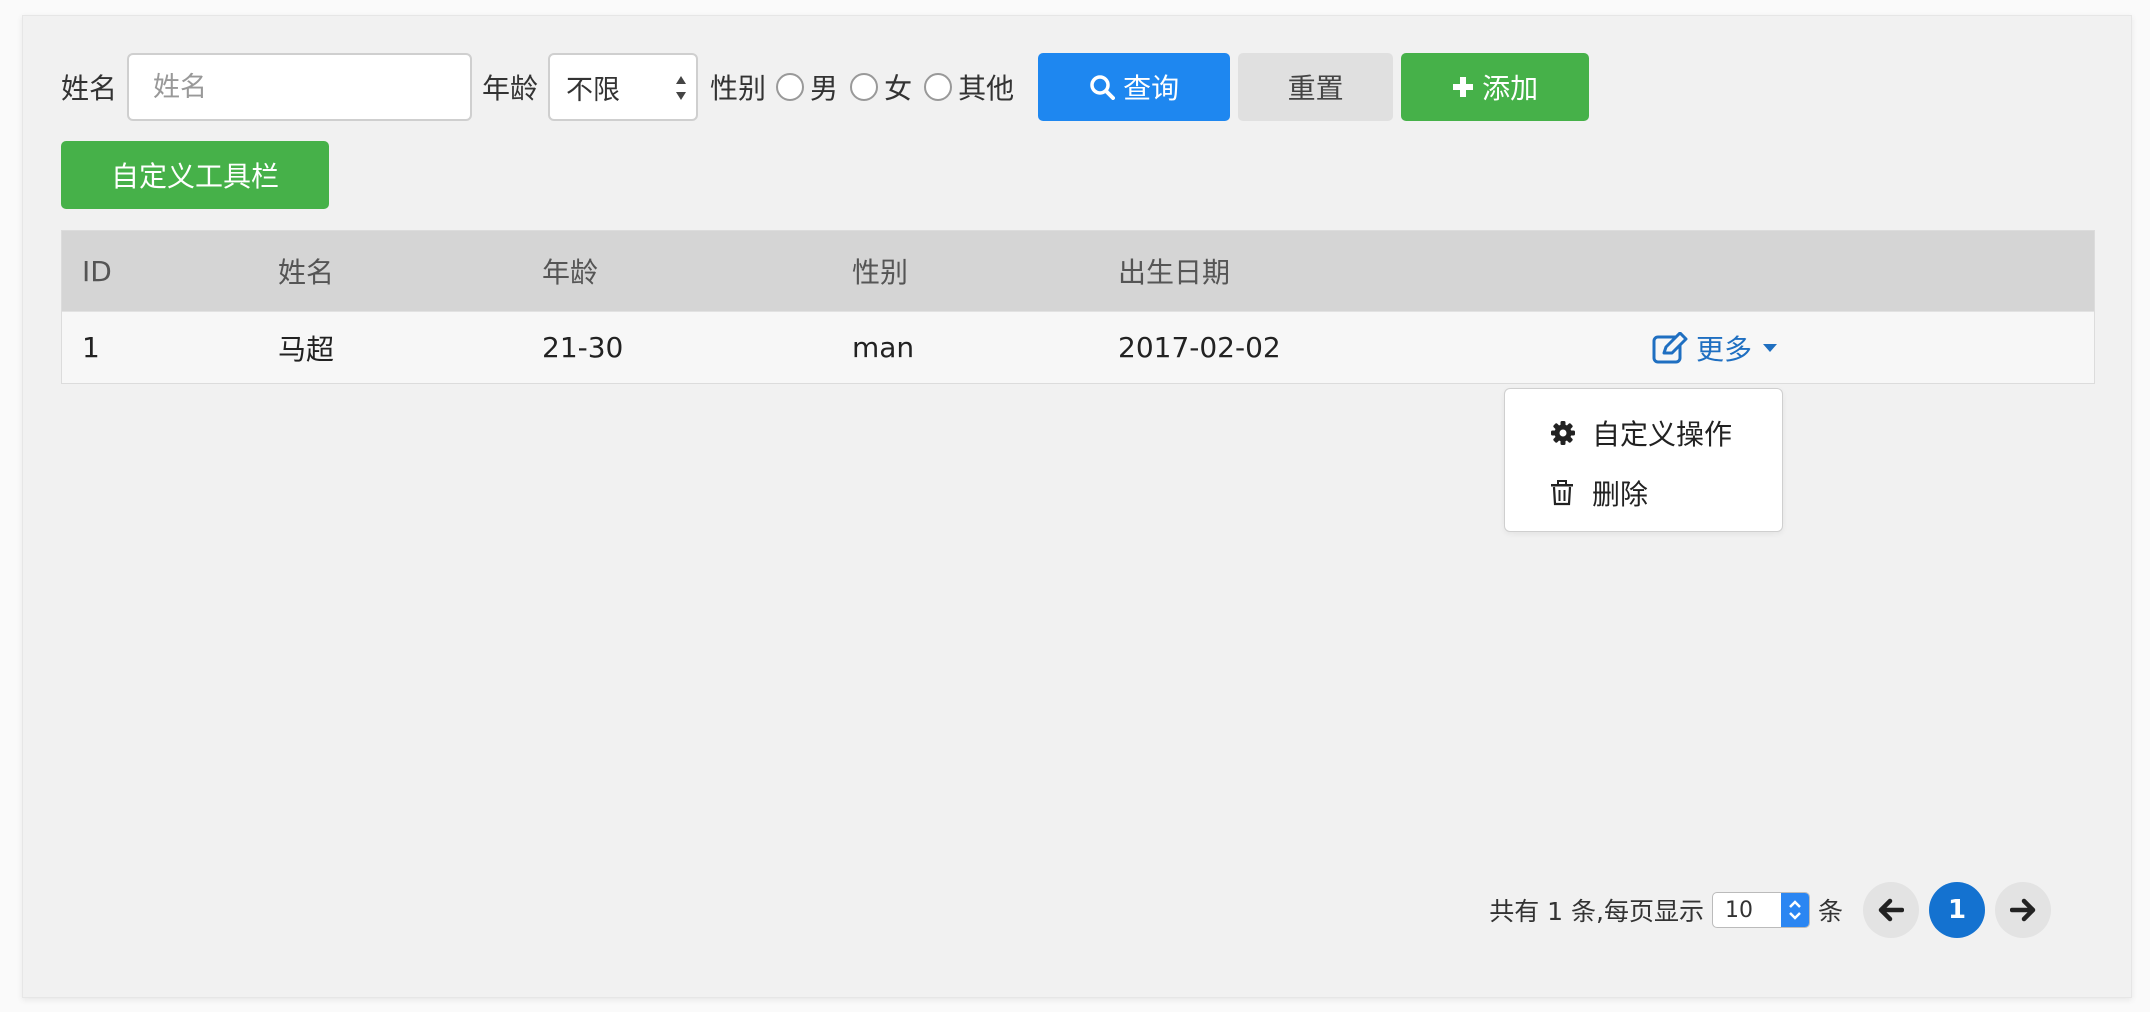 This screenshot has width=2150, height=1012. Describe the element at coordinates (1102, 87) in the screenshot. I see `search-icon` at that location.